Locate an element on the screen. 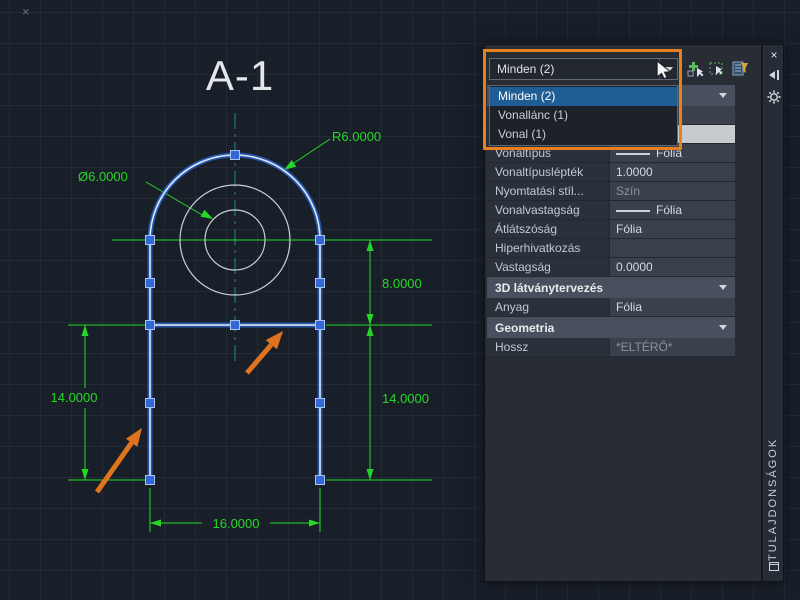  quick-select-icon is located at coordinates (740, 69).